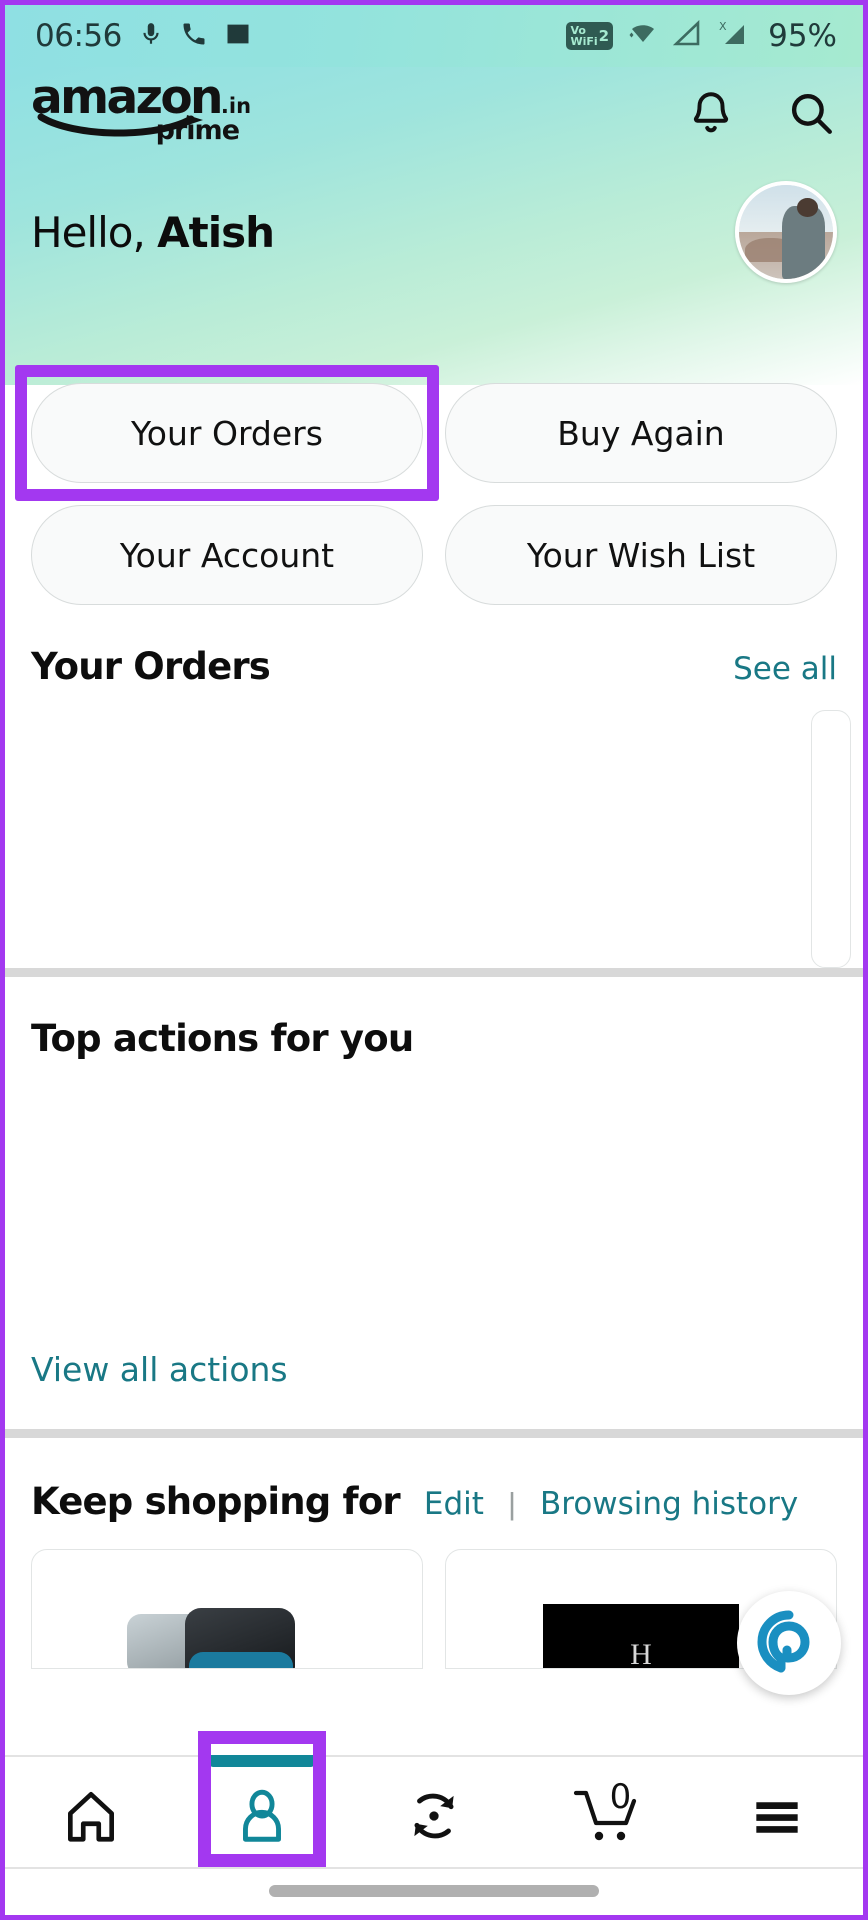 The width and height of the screenshot is (868, 1920). What do you see at coordinates (222, 1038) in the screenshot?
I see `top-actions-title: Top actions for you` at bounding box center [222, 1038].